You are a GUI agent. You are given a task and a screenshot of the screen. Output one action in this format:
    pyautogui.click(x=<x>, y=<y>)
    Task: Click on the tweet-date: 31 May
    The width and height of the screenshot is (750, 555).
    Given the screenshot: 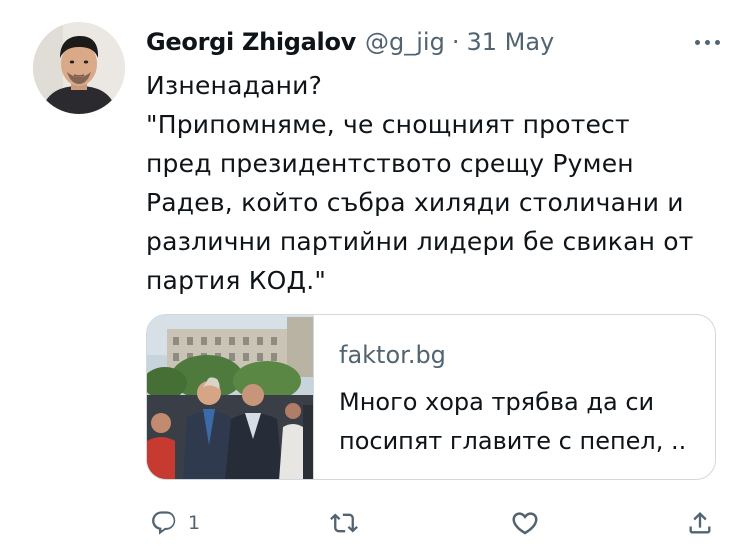 What is the action you would take?
    pyautogui.click(x=510, y=42)
    